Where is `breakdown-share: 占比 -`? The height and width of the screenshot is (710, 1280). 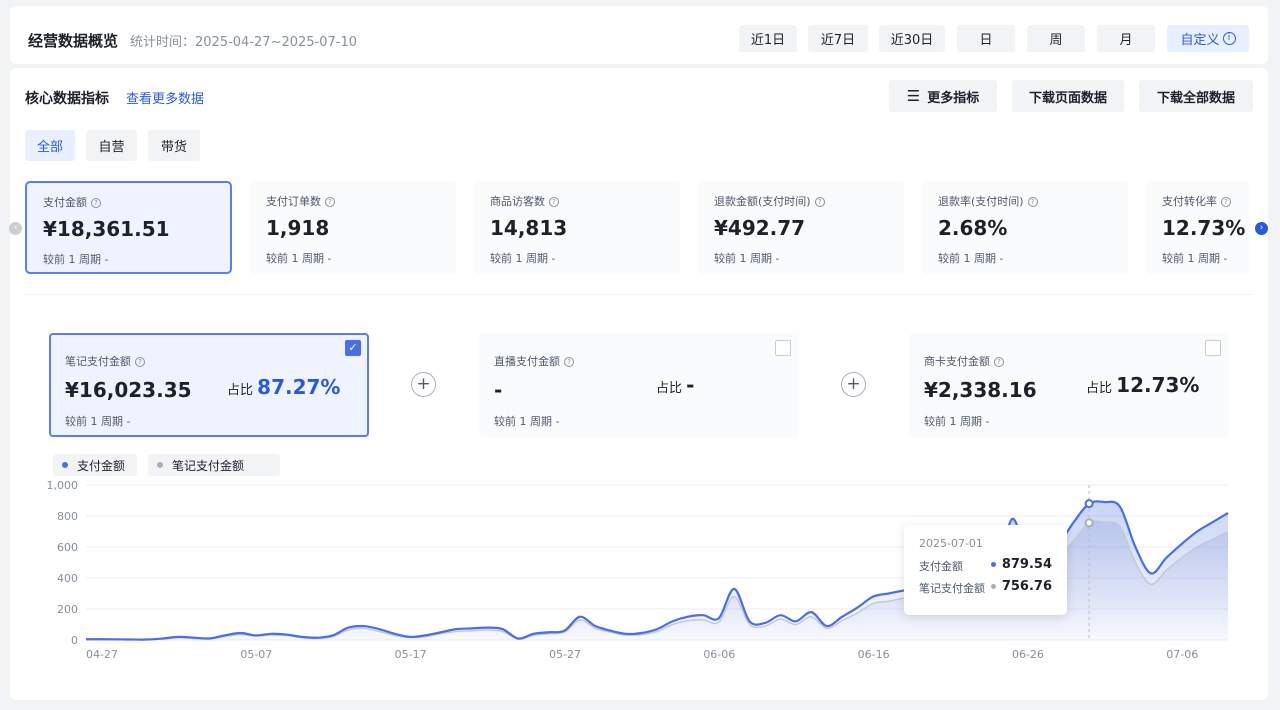 breakdown-share: 占比 - is located at coordinates (675, 385).